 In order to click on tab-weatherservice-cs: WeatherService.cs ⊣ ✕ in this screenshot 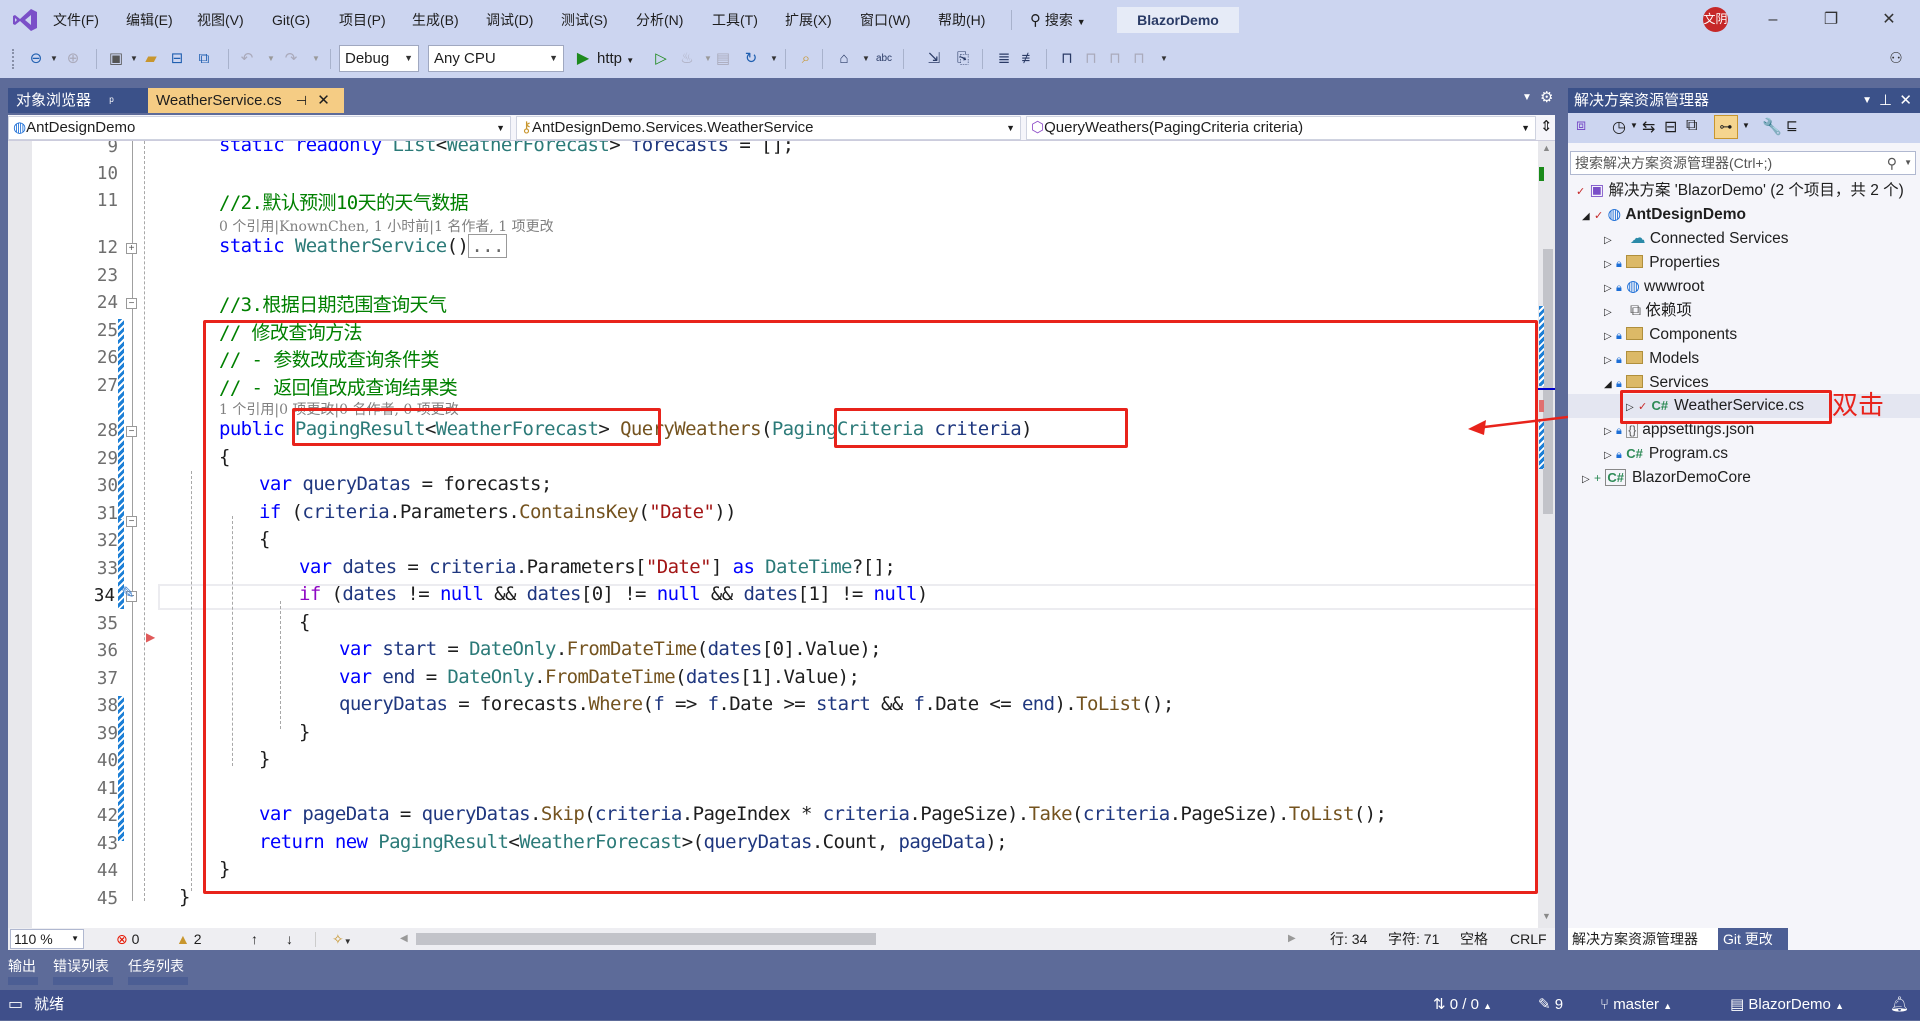, I will do `click(246, 100)`.